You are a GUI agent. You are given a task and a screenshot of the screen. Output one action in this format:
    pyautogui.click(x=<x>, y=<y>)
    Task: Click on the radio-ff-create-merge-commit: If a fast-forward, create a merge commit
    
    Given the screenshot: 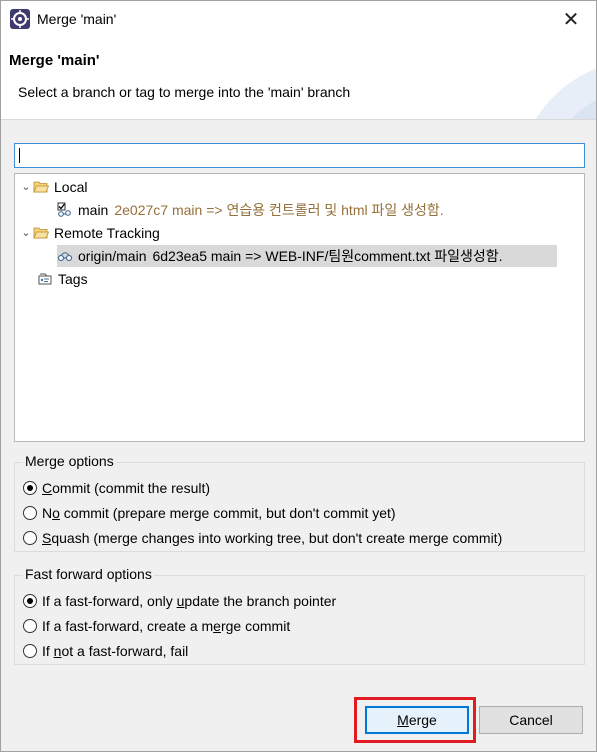 What is the action you would take?
    pyautogui.click(x=156, y=626)
    